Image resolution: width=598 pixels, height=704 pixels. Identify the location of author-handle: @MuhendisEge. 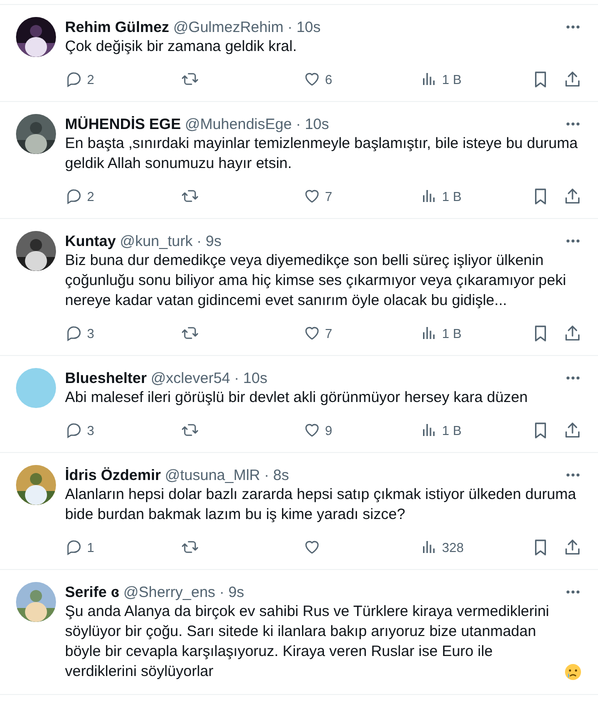
(238, 124).